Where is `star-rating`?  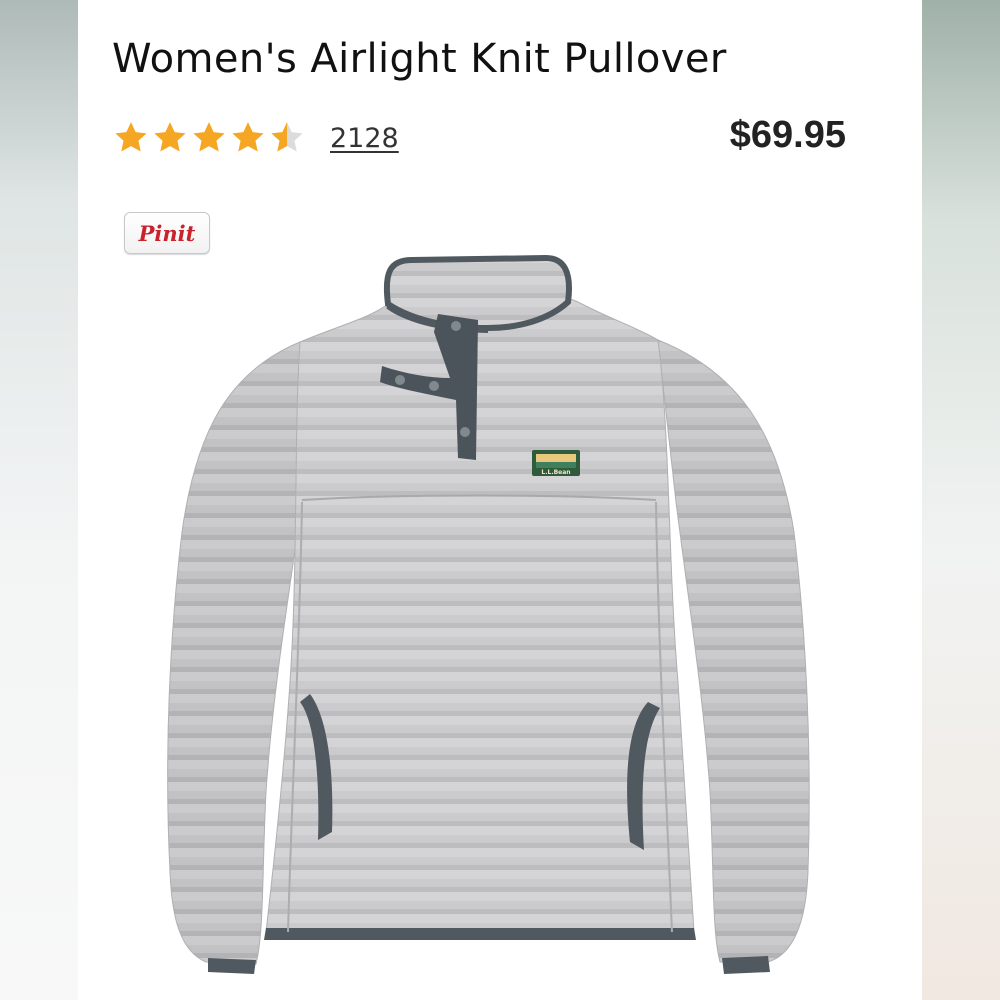
star-rating is located at coordinates (209, 138).